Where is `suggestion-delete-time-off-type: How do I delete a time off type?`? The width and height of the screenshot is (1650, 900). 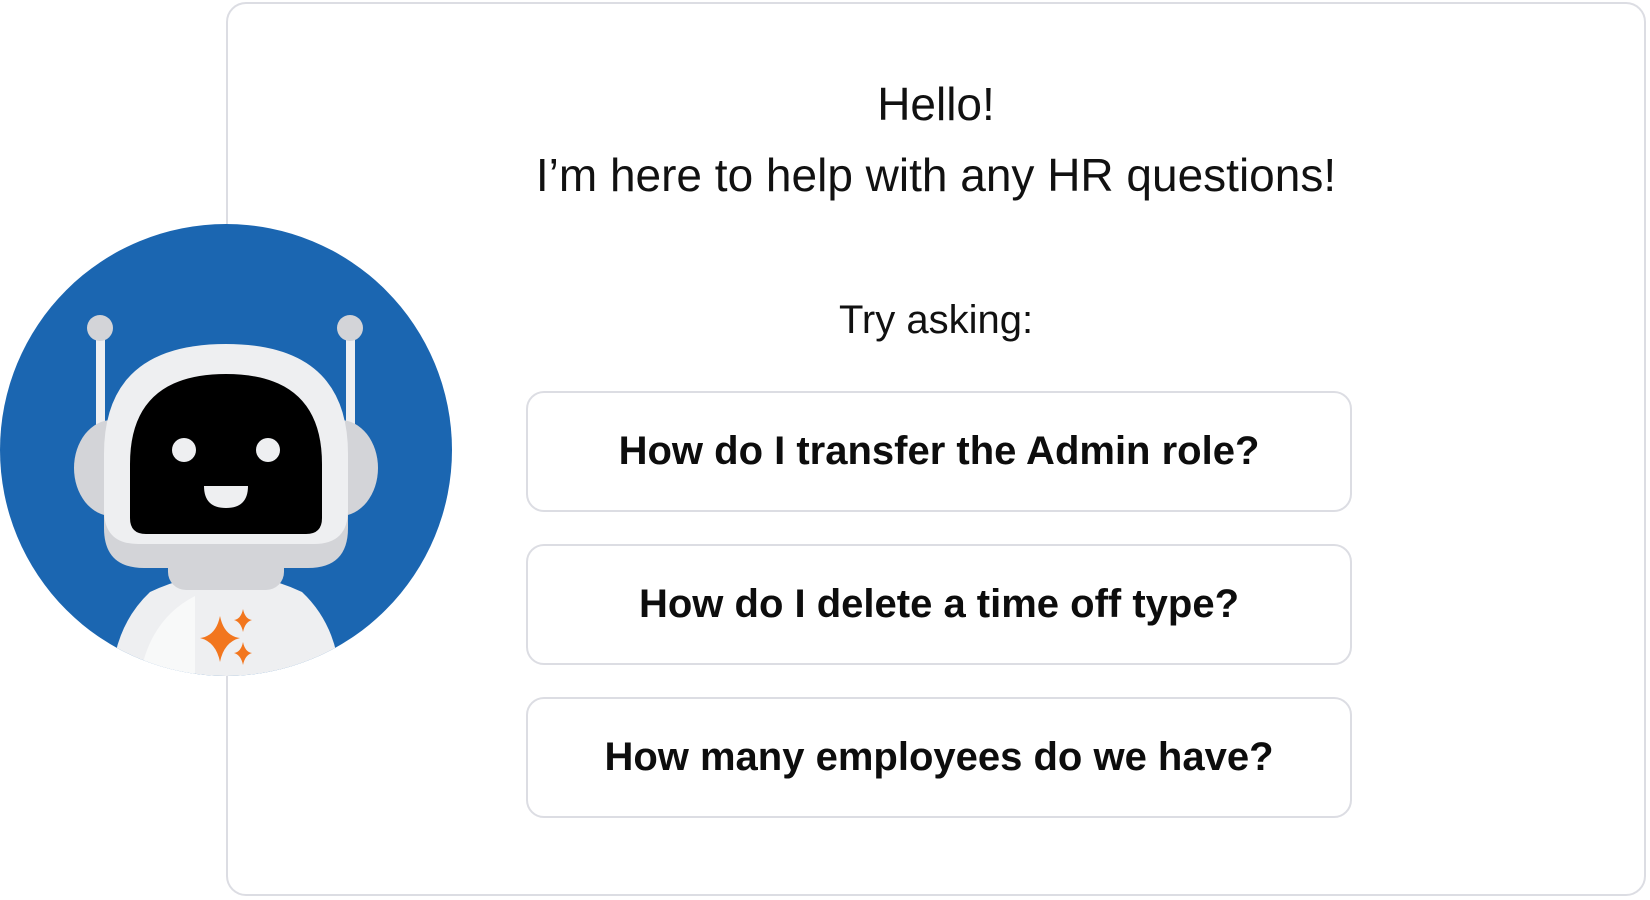
suggestion-delete-time-off-type: How do I delete a time off type? is located at coordinates (939, 604).